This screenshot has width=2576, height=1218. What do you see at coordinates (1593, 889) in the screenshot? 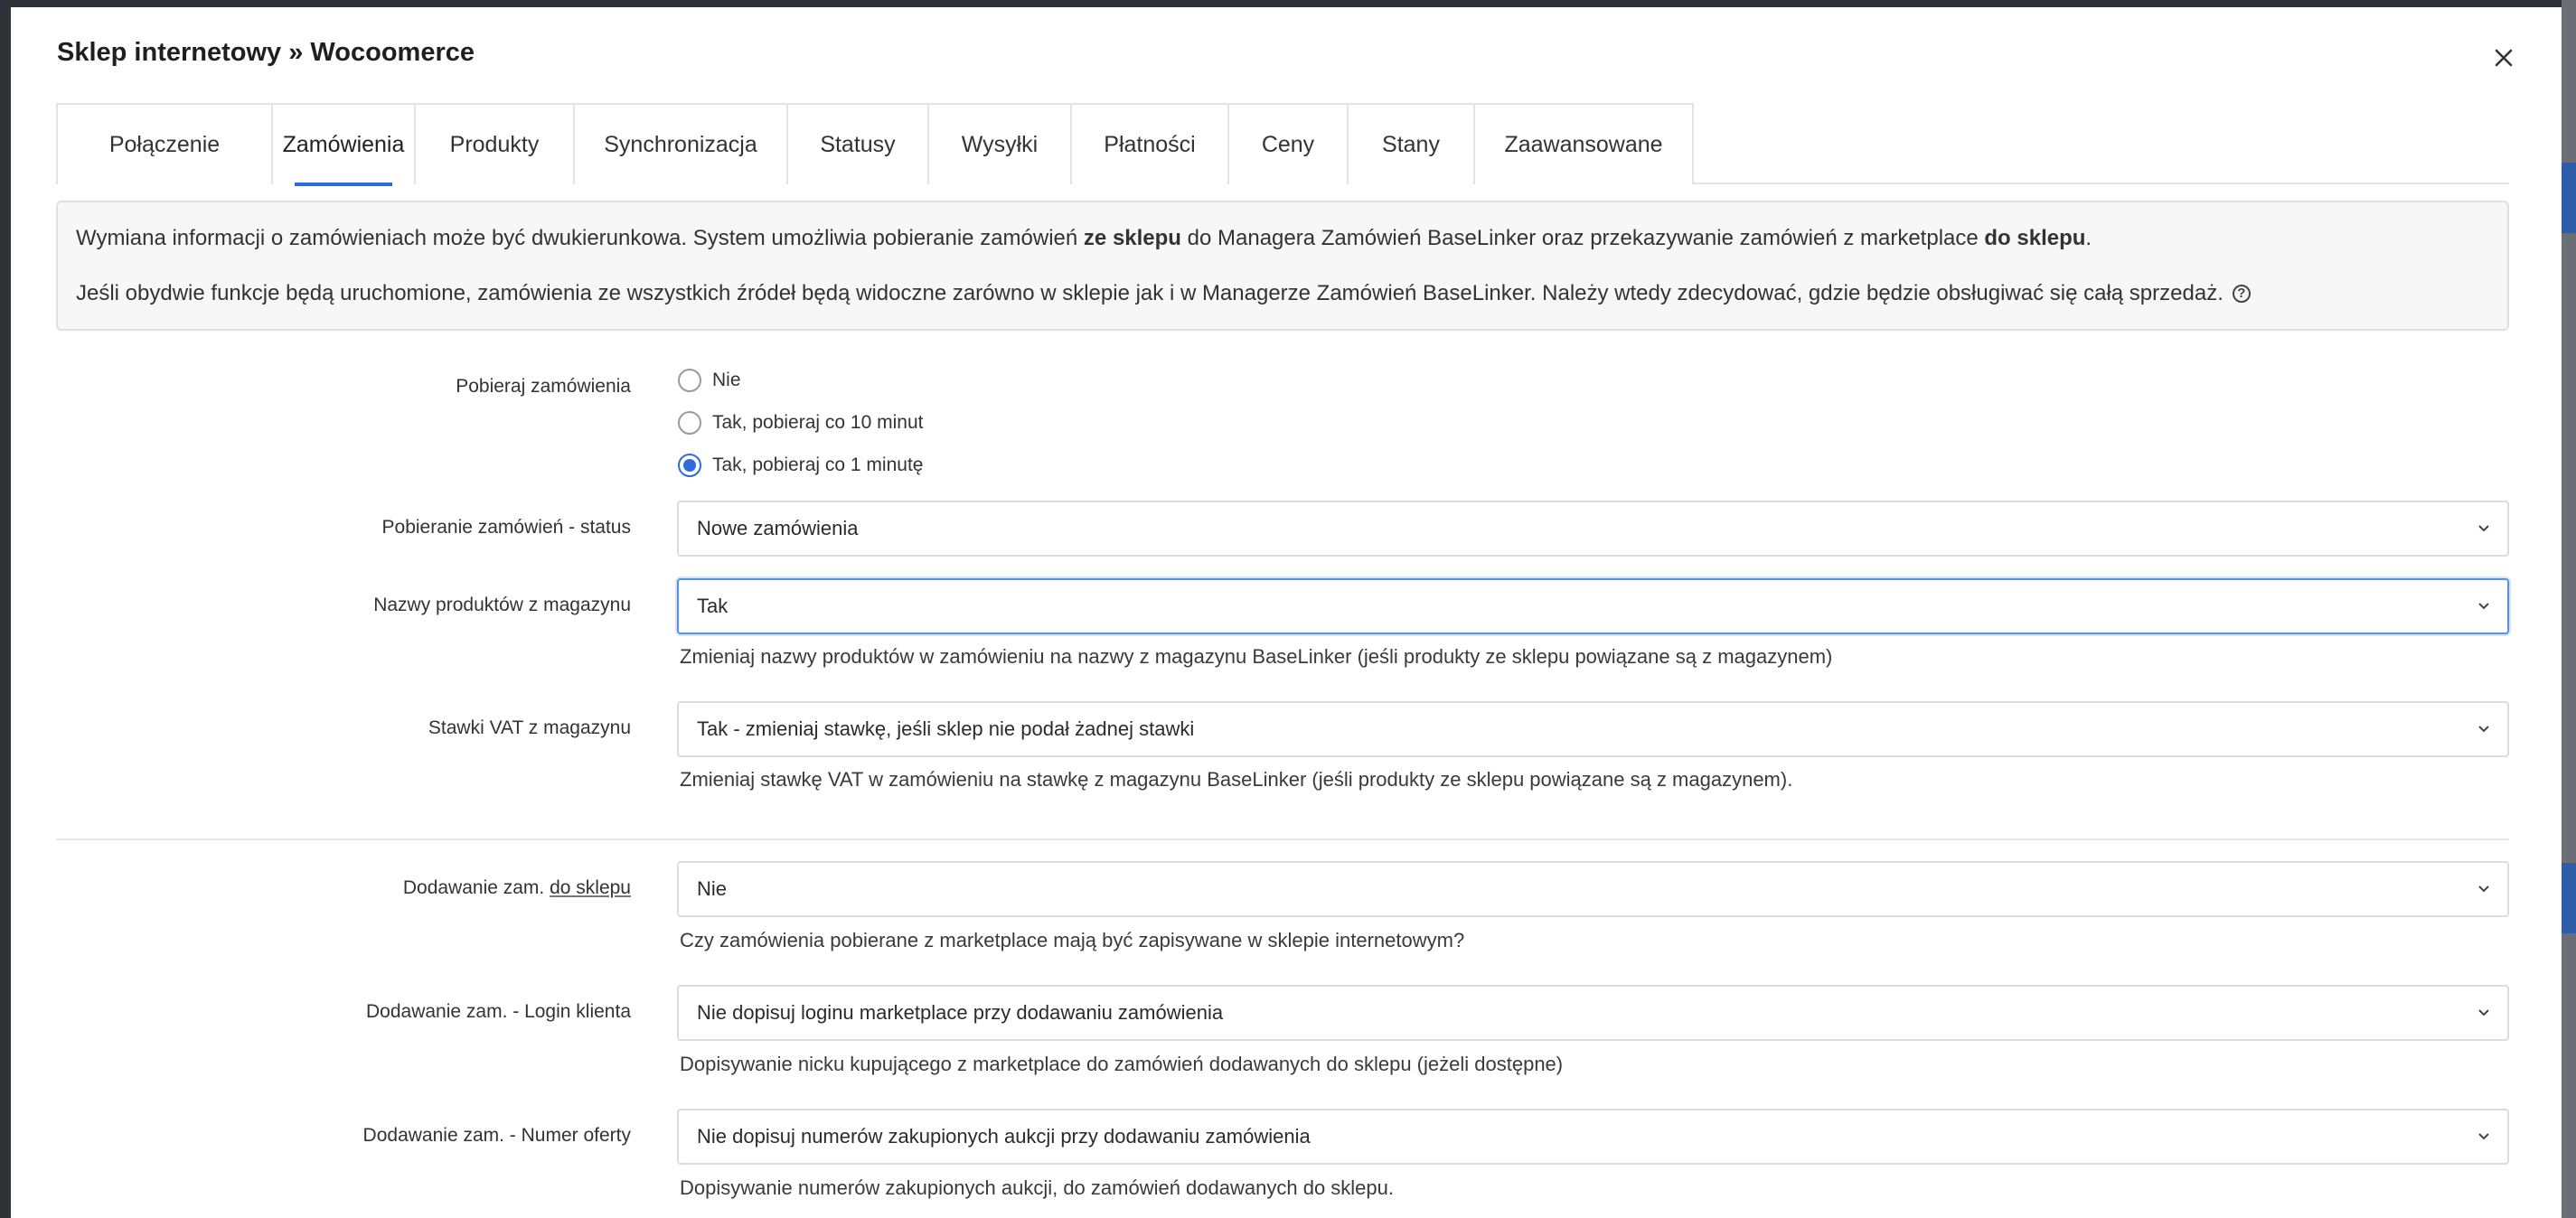
I see `add-to-shop-select: Nie` at bounding box center [1593, 889].